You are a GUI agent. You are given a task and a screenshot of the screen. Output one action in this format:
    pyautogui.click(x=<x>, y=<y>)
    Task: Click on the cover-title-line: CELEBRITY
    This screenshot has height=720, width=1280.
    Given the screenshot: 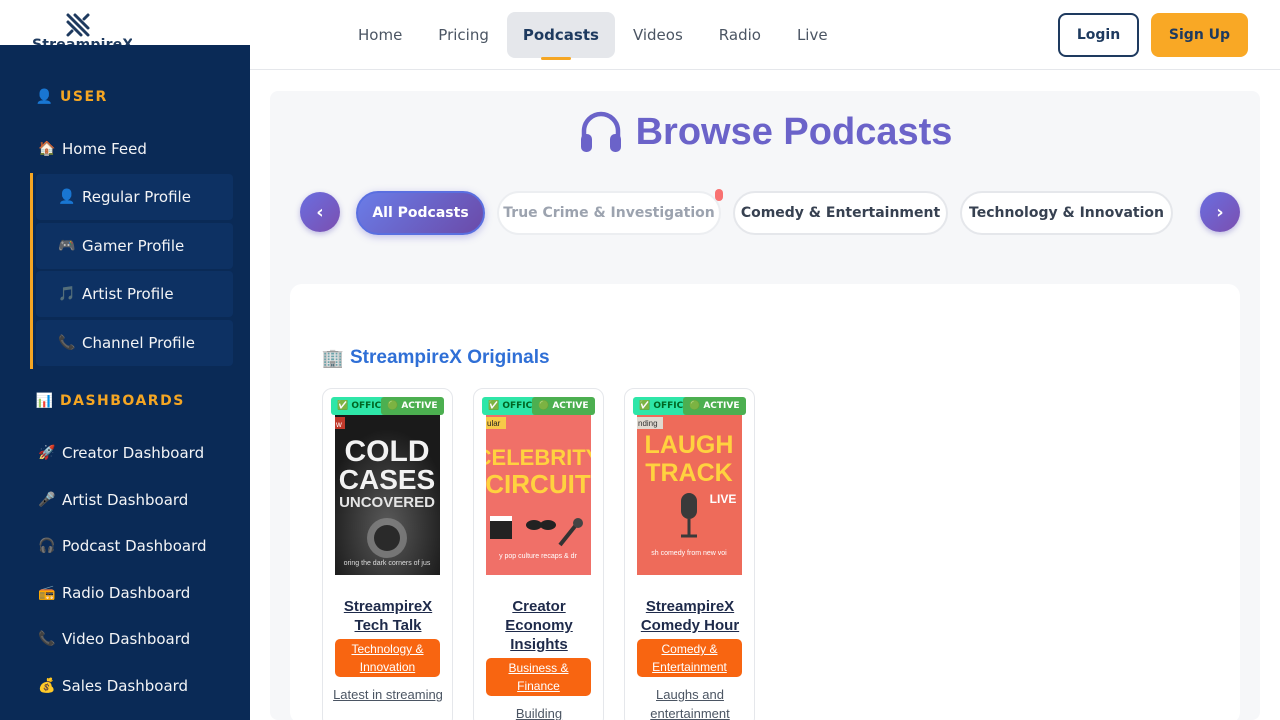 What is the action you would take?
    pyautogui.click(x=538, y=457)
    